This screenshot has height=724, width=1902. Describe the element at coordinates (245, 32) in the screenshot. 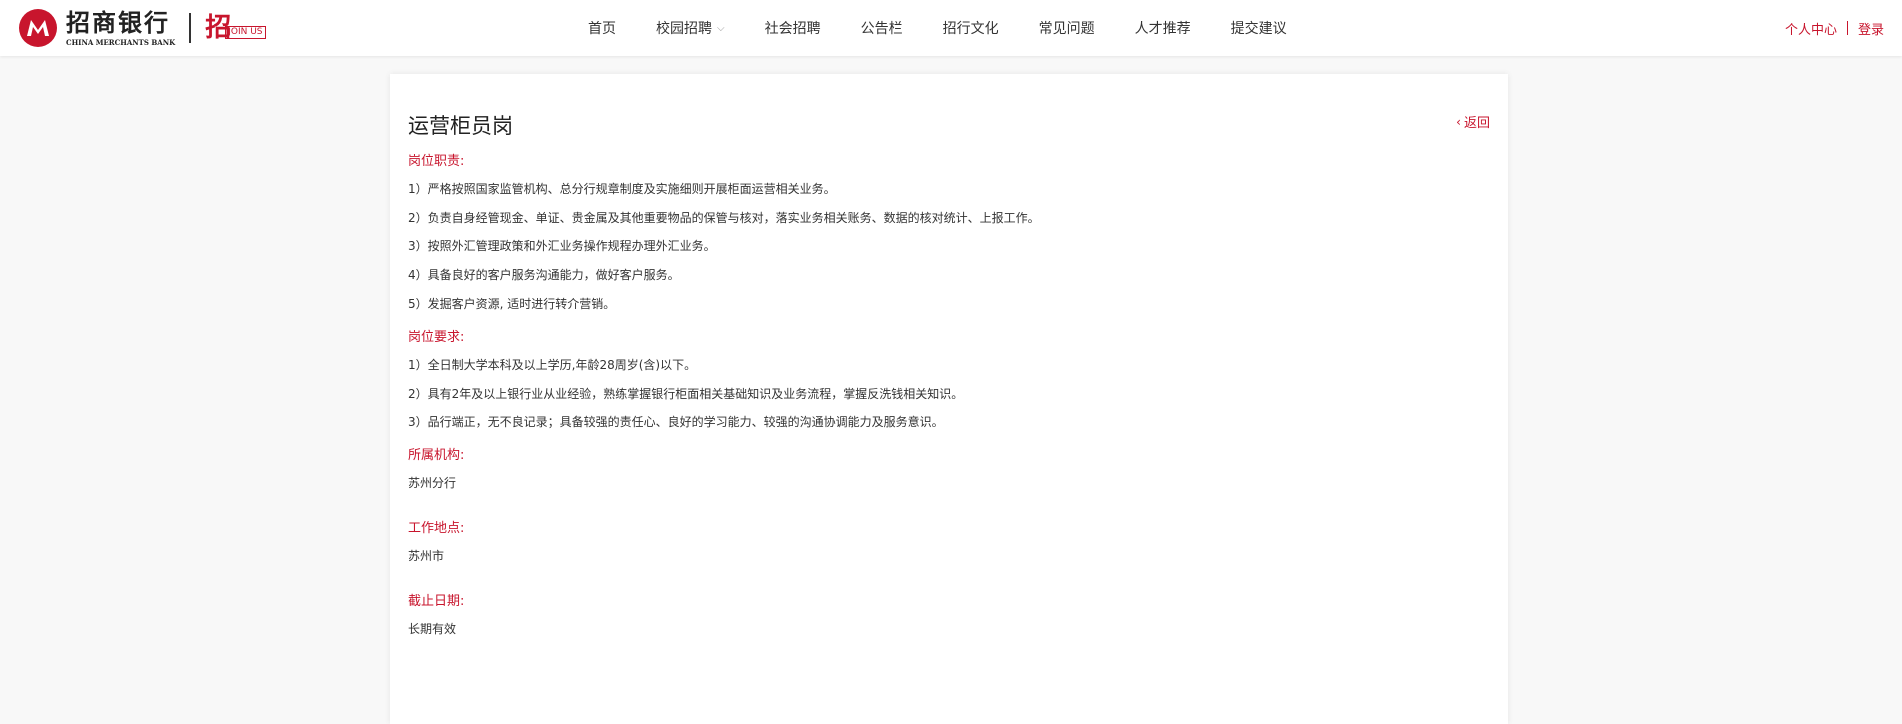

I see `joinus-en-text: JOIN US` at that location.